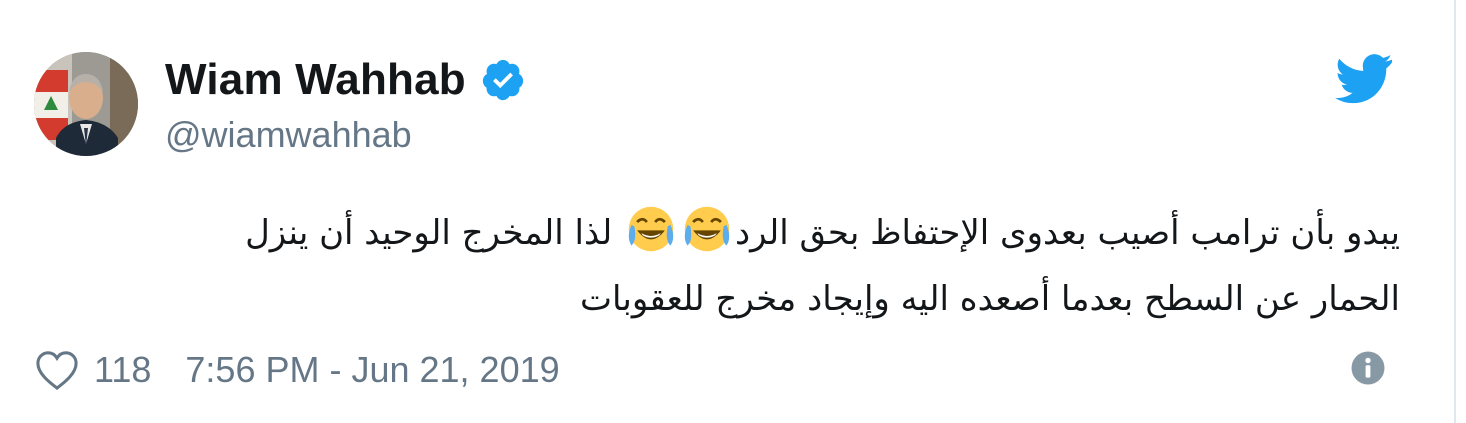 The image size is (1466, 423). I want to click on heart-icon, so click(57, 370).